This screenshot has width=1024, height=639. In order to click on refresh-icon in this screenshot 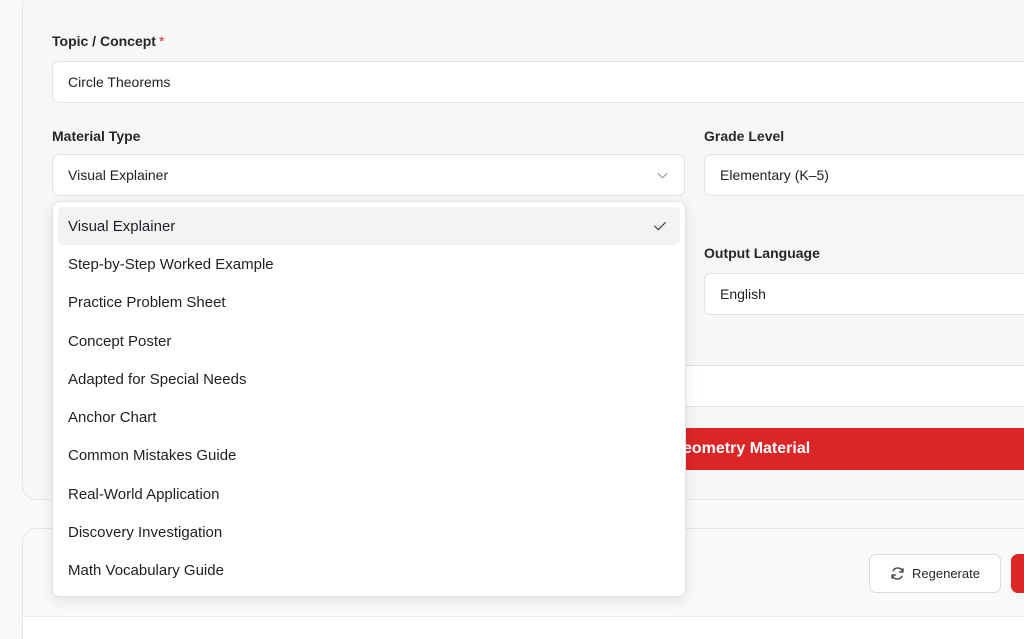, I will do `click(897, 573)`.